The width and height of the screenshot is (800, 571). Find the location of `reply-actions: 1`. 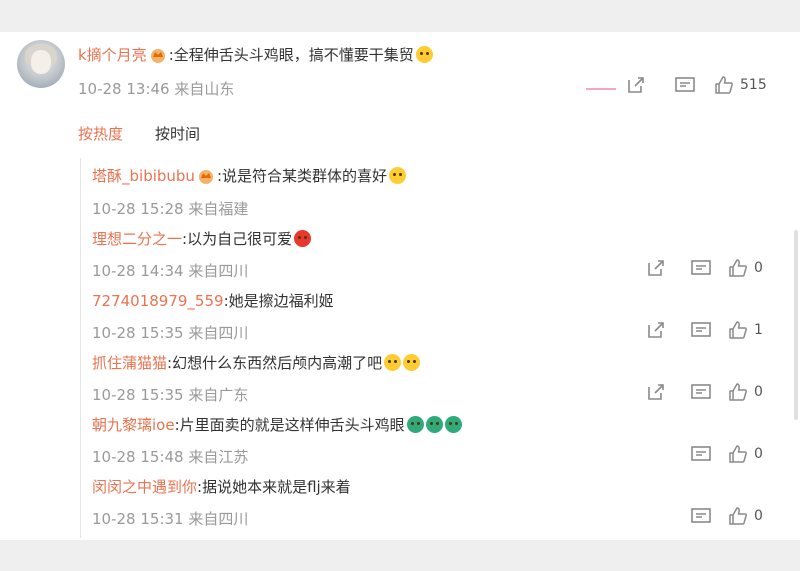

reply-actions: 1 is located at coordinates (704, 330).